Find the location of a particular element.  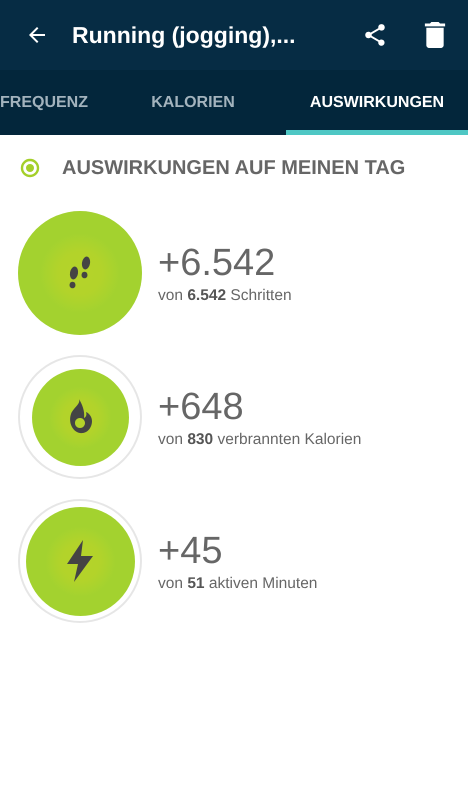

stat-caption: von 51 aktiven Minuten is located at coordinates (238, 584).